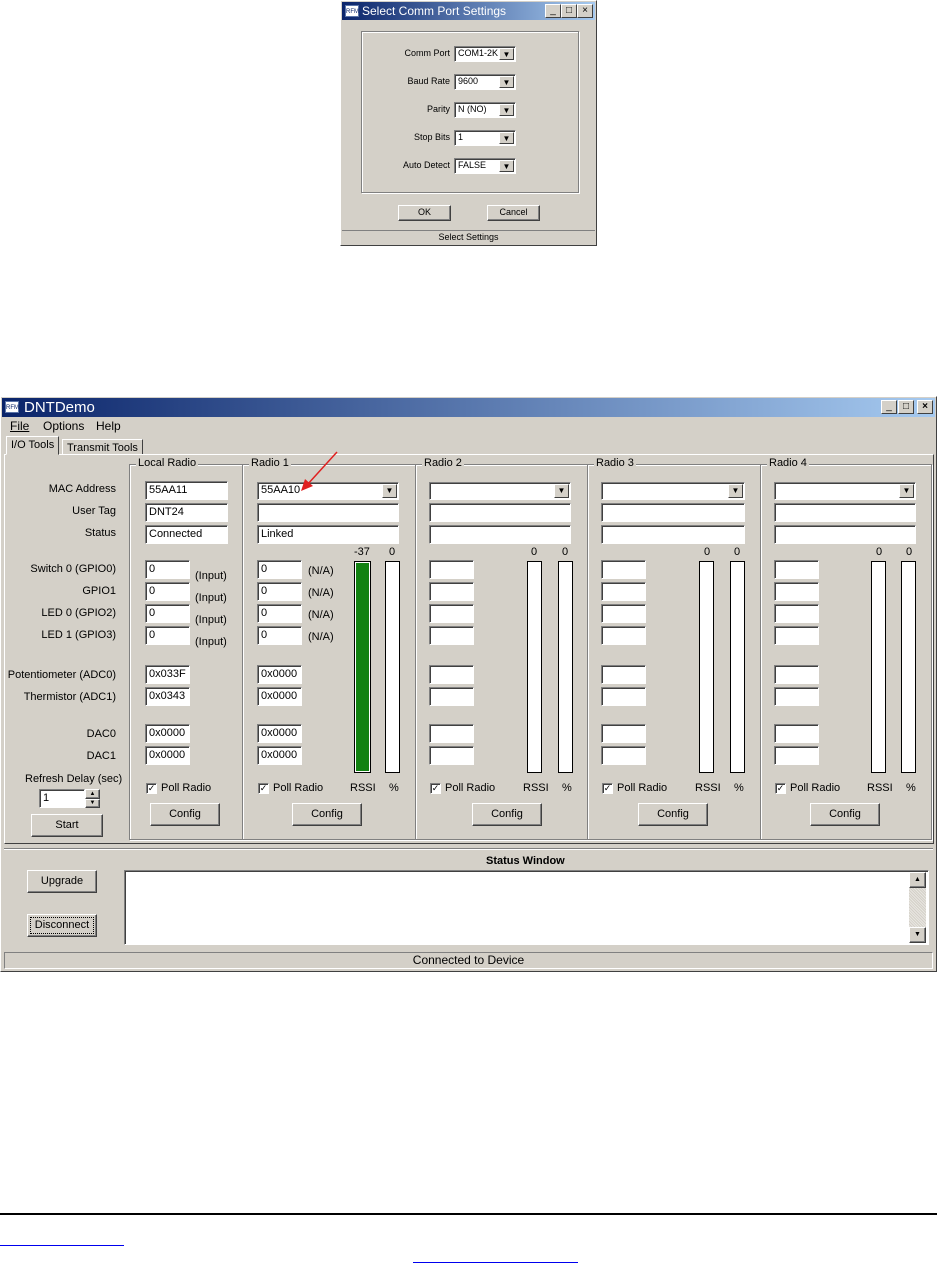 The image size is (937, 1264). I want to click on radio2-poll-checkbox: ✓, so click(435, 788).